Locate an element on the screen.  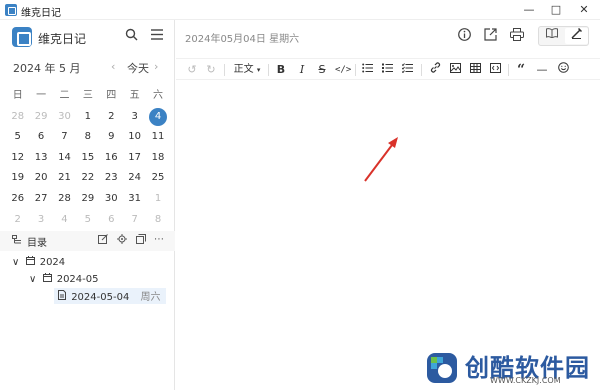
app-icon is located at coordinates (11, 10).